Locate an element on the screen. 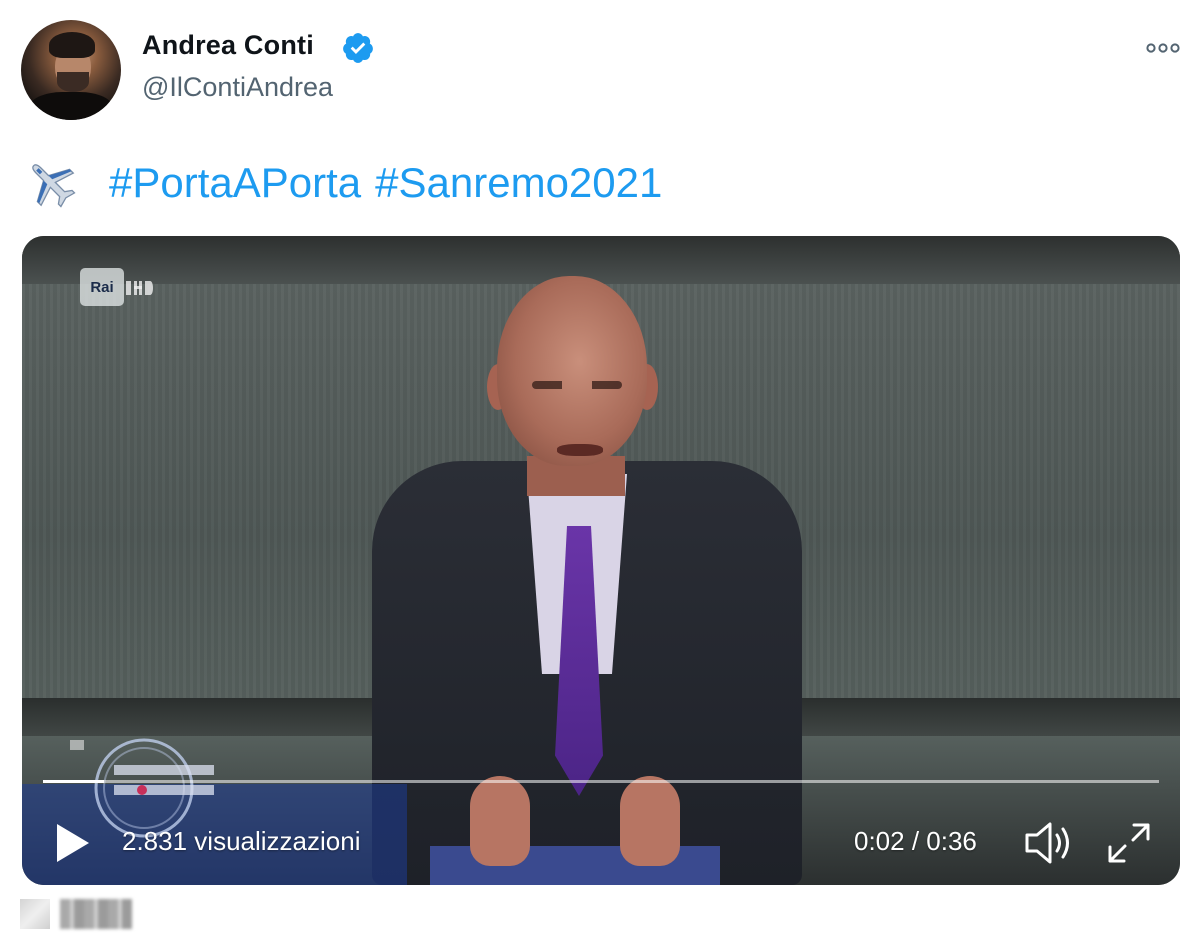 The image size is (1200, 947). hashtag-link: #PortaAPorta is located at coordinates (235, 183).